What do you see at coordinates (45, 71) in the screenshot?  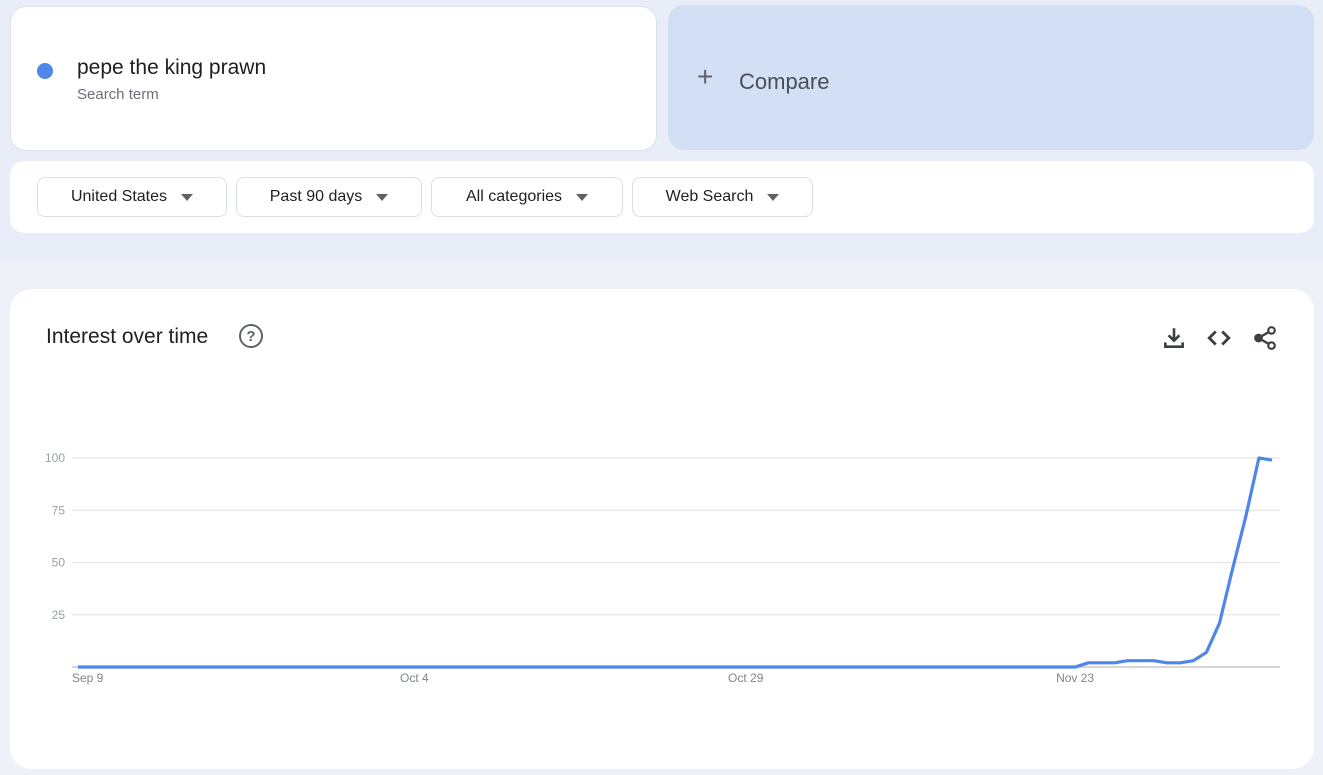 I see `series-color-dot` at bounding box center [45, 71].